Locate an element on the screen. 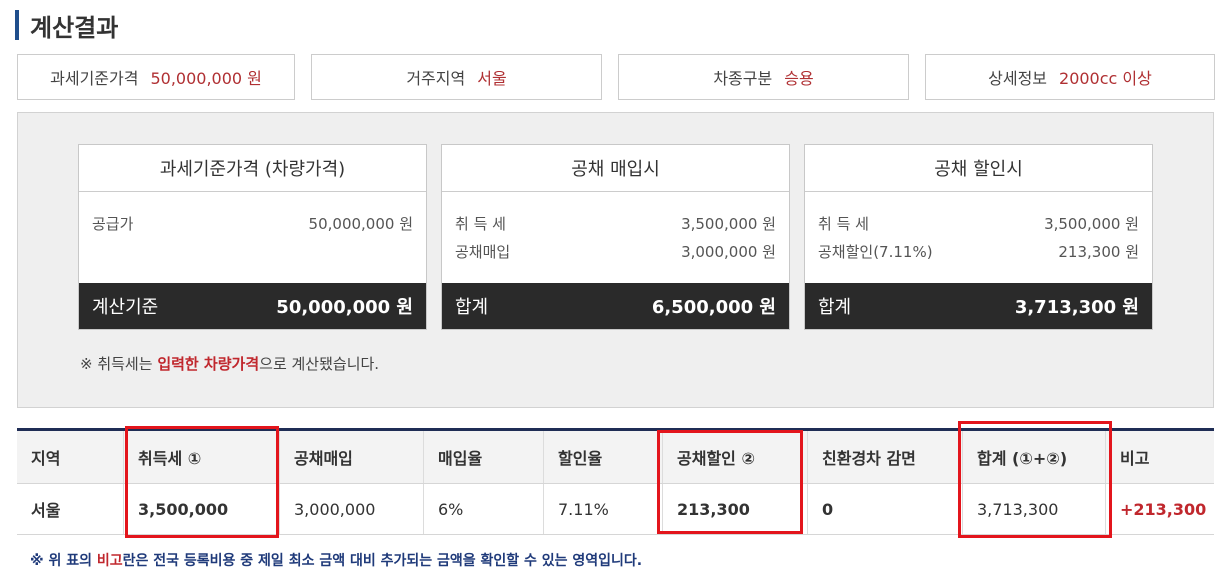 The height and width of the screenshot is (572, 1225). cell-remark: +213,300 is located at coordinates (1163, 509).